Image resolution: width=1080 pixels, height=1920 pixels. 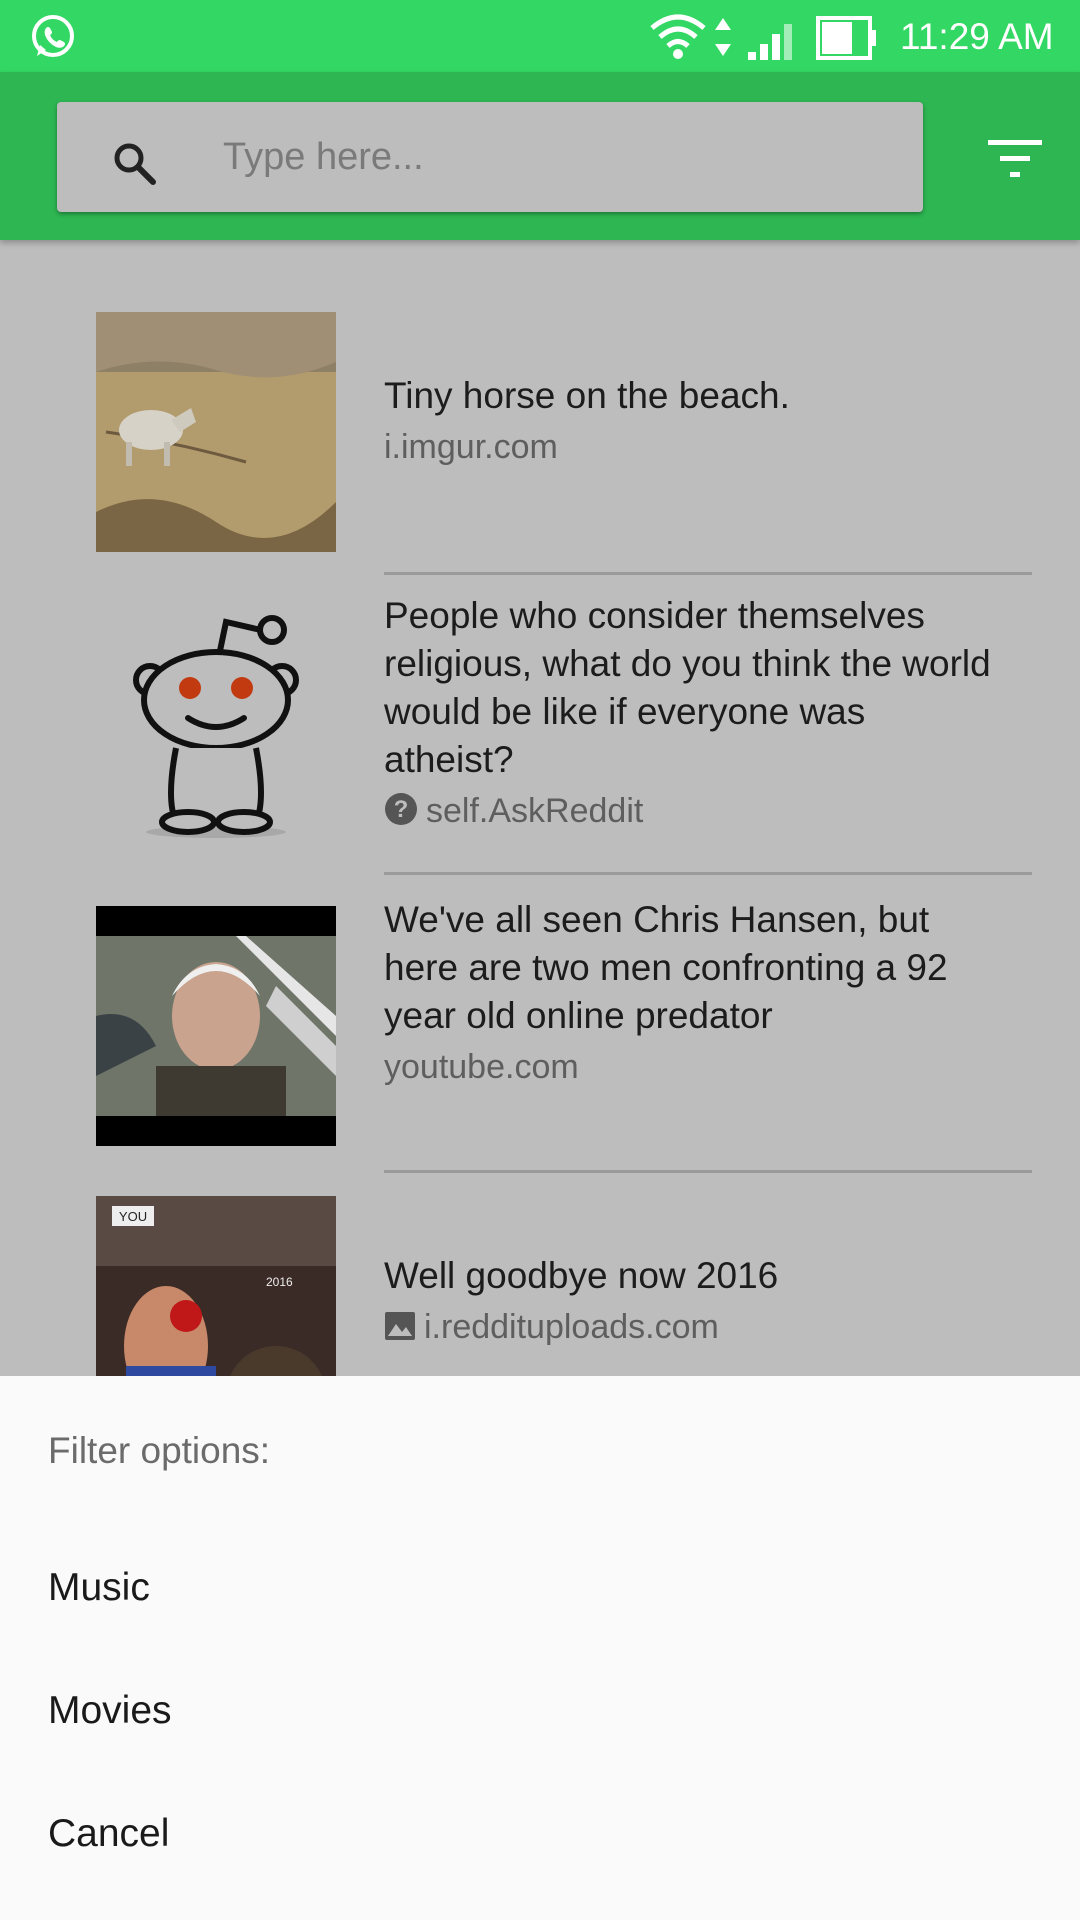 I want to click on post-domain: youtube.com, so click(x=481, y=1067).